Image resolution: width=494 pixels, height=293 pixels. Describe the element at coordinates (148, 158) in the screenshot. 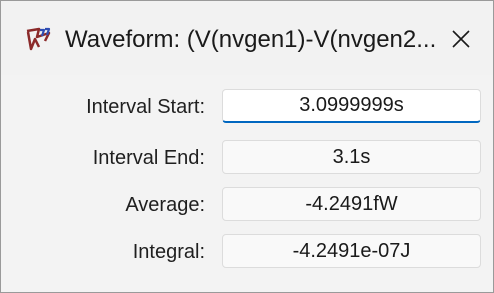

I see `interval-end-label: Interval End:` at that location.